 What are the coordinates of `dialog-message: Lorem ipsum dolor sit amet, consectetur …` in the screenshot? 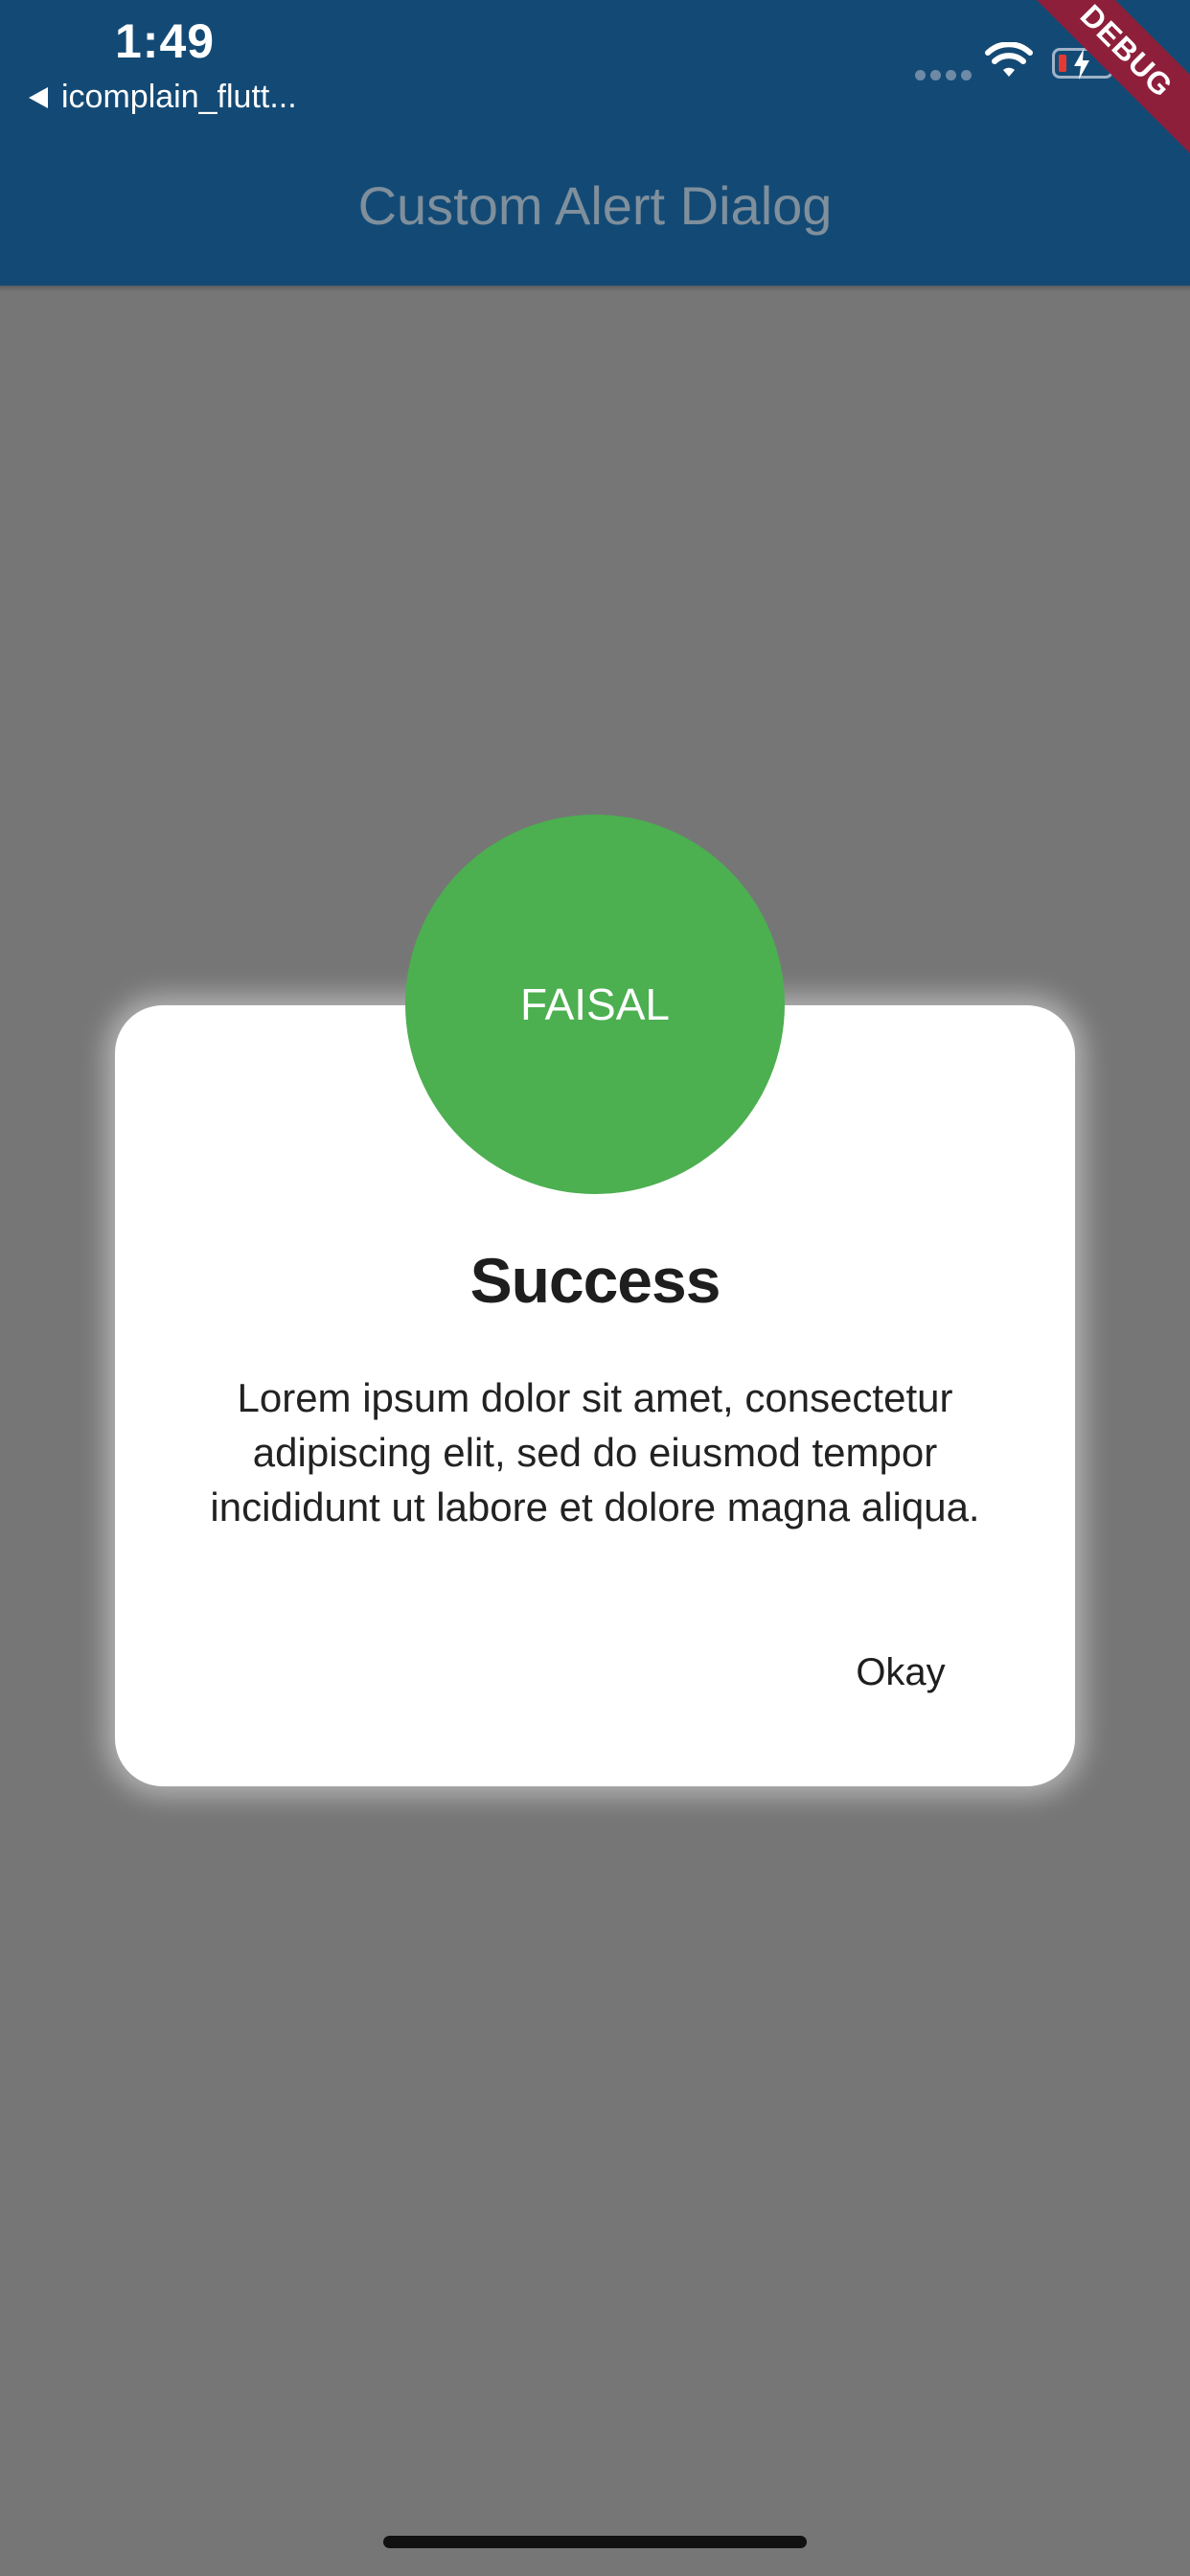 It's located at (595, 1452).